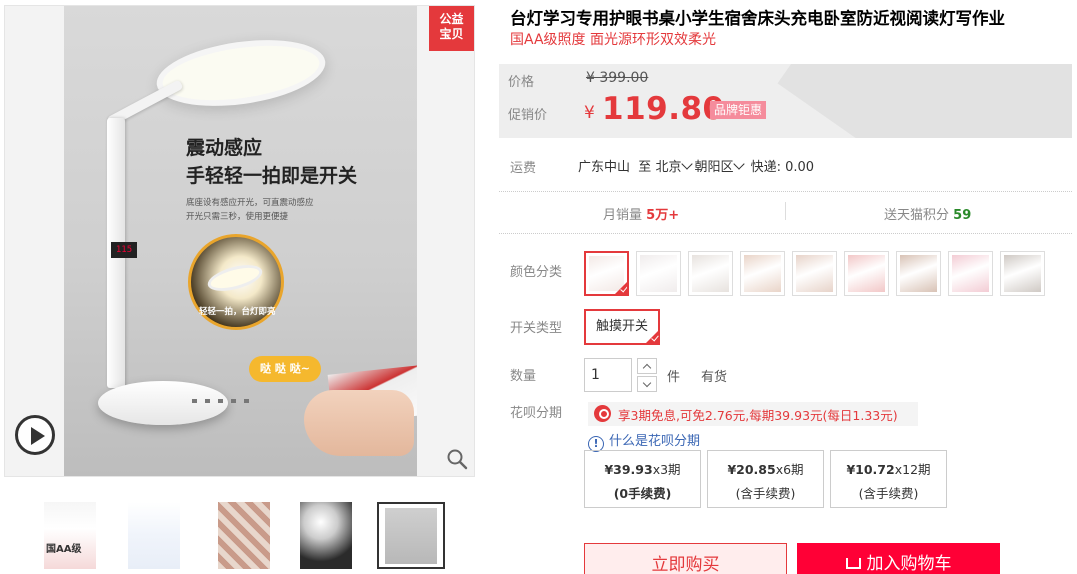  Describe the element at coordinates (285, 369) in the screenshot. I see `knock-bubble: 哒 哒 哒~` at that location.